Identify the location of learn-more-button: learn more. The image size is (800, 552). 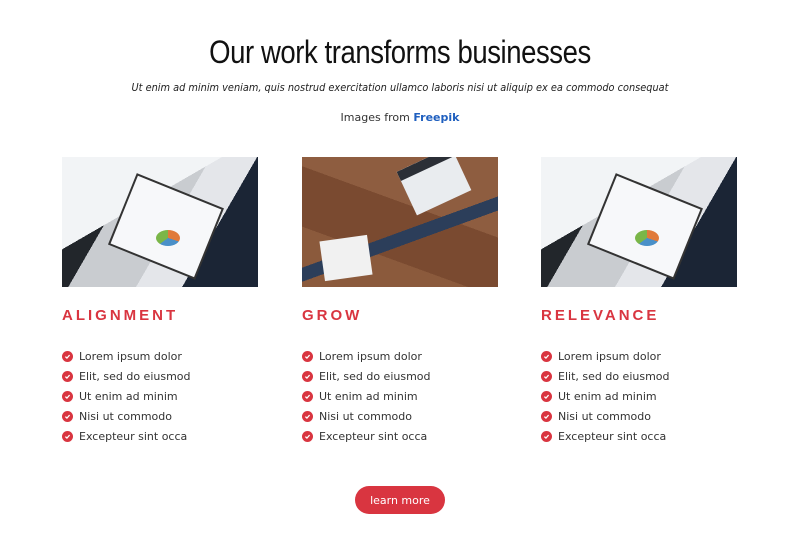
(400, 500).